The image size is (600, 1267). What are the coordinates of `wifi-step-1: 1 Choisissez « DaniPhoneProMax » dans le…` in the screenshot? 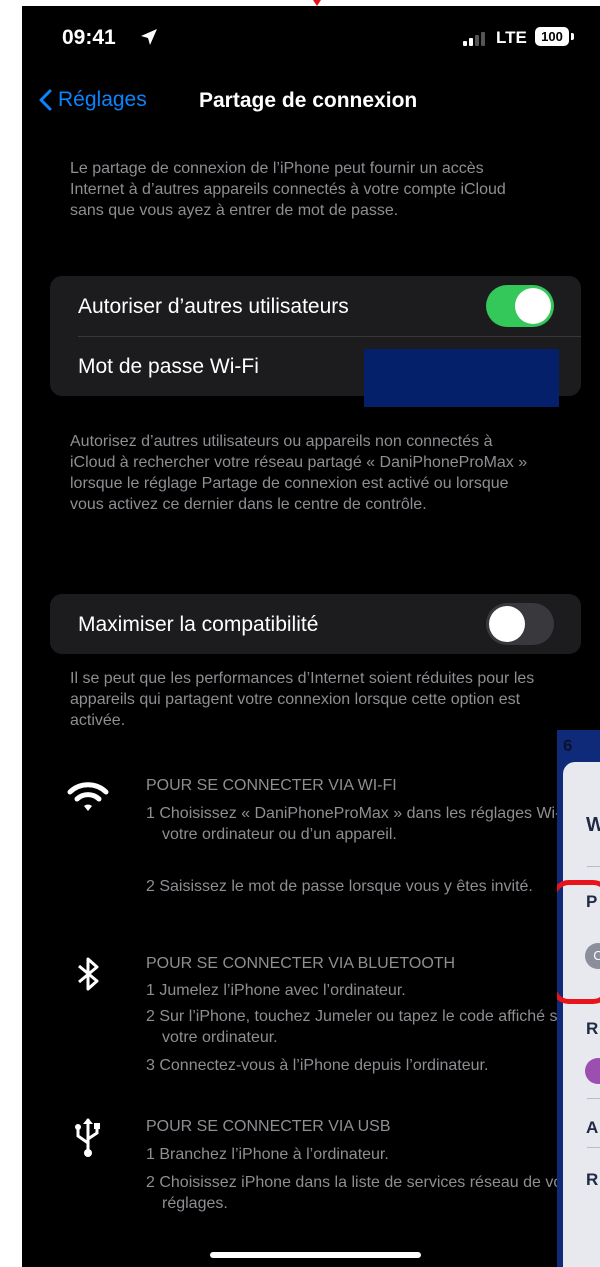 It's located at (371, 824).